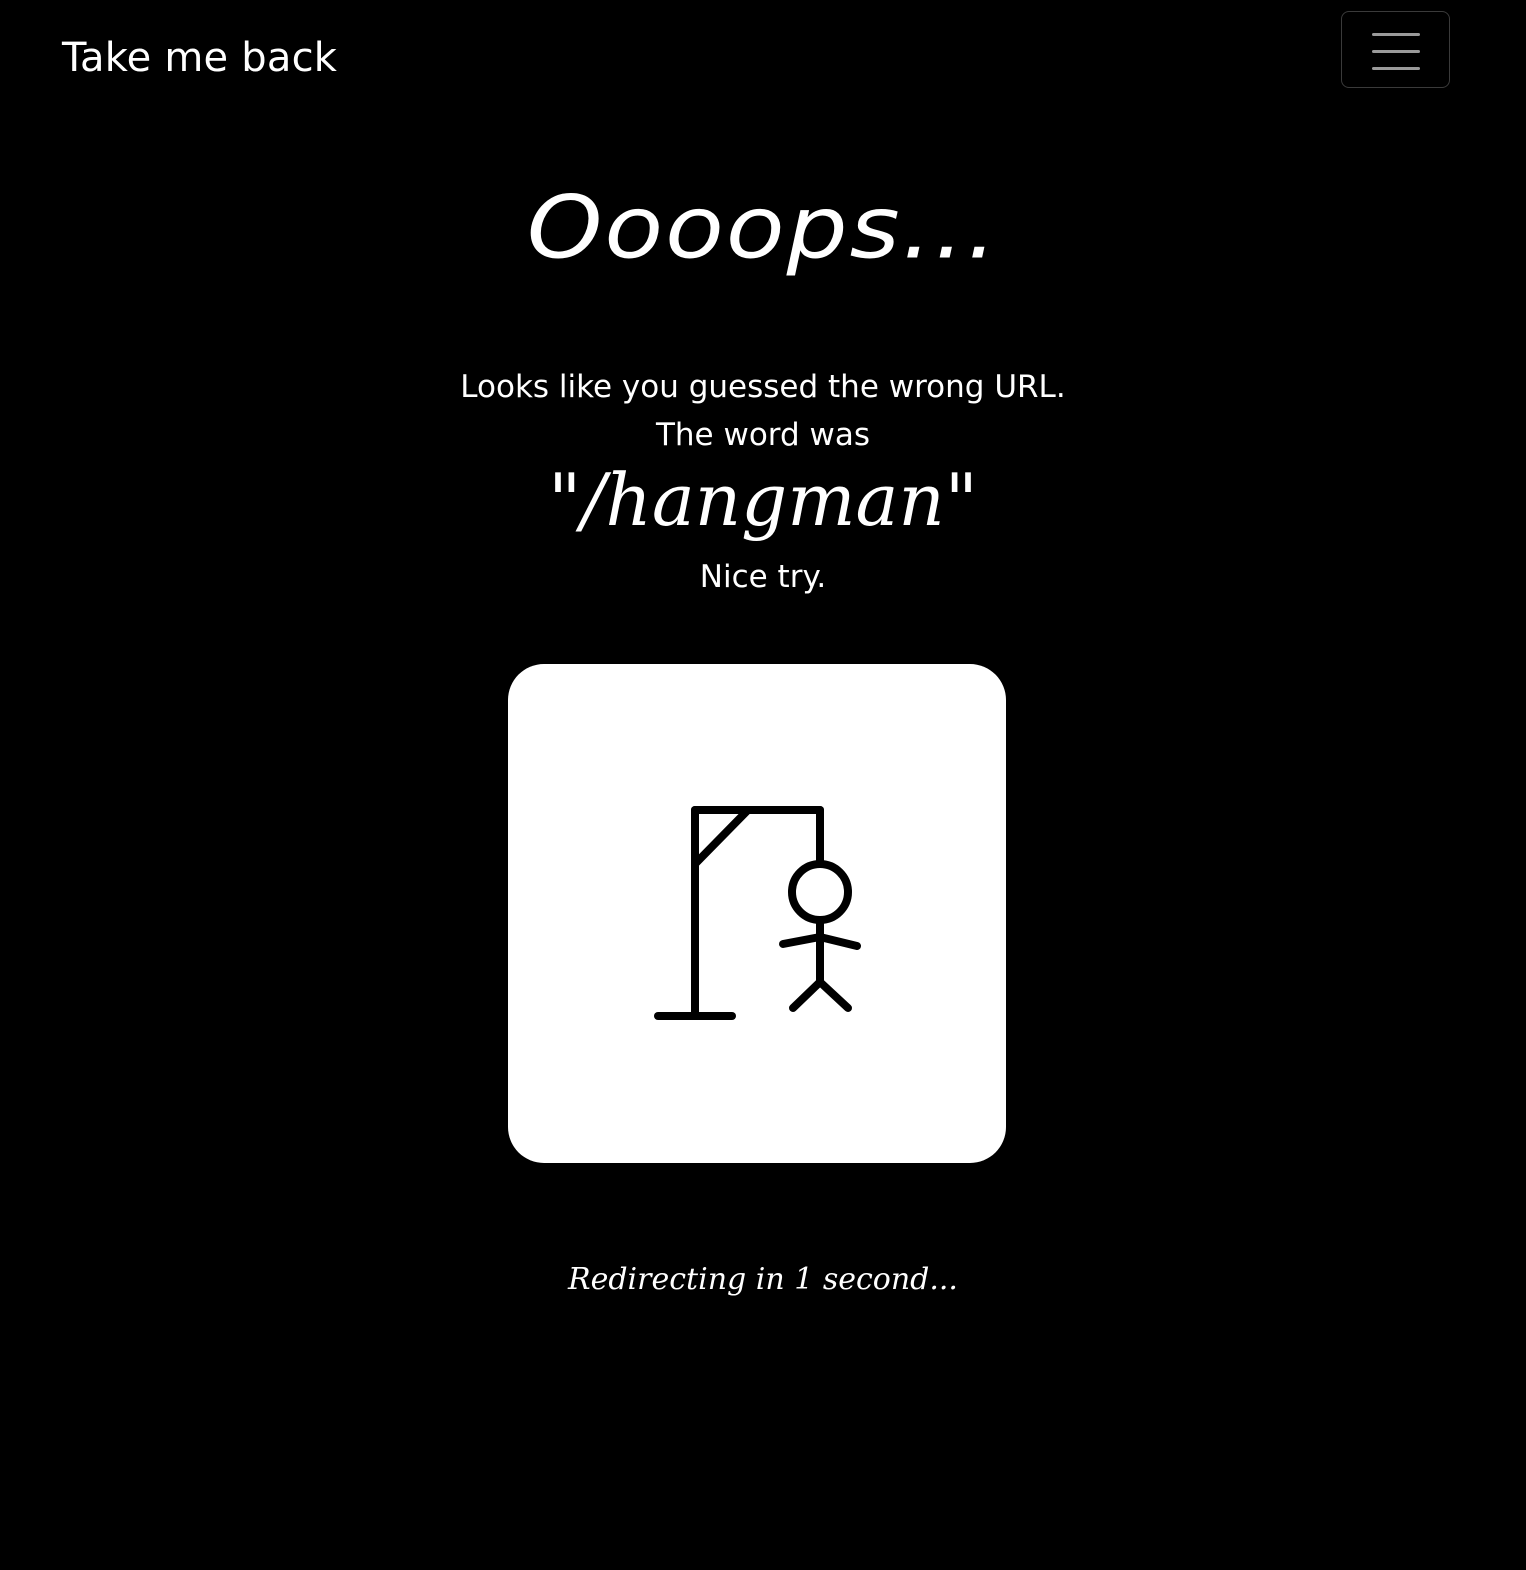 The image size is (1526, 1570). I want to click on hangman-icon, so click(757, 913).